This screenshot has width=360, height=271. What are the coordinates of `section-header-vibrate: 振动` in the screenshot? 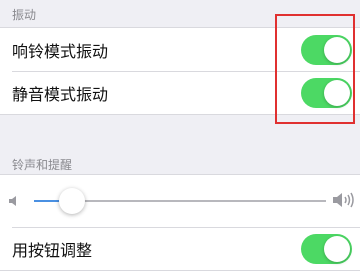 It's located at (24, 15).